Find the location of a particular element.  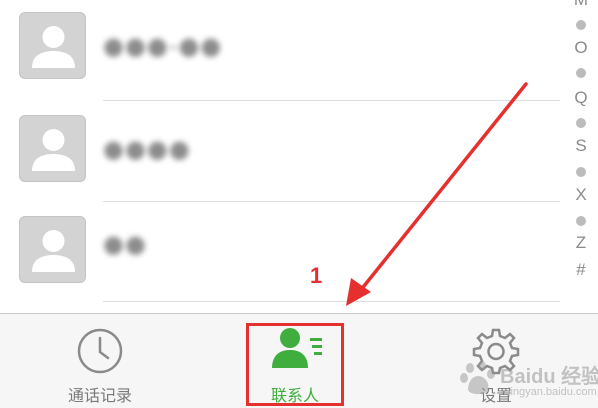

watermark: Baidu 经验 jingyan.baidu.com is located at coordinates (527, 380).